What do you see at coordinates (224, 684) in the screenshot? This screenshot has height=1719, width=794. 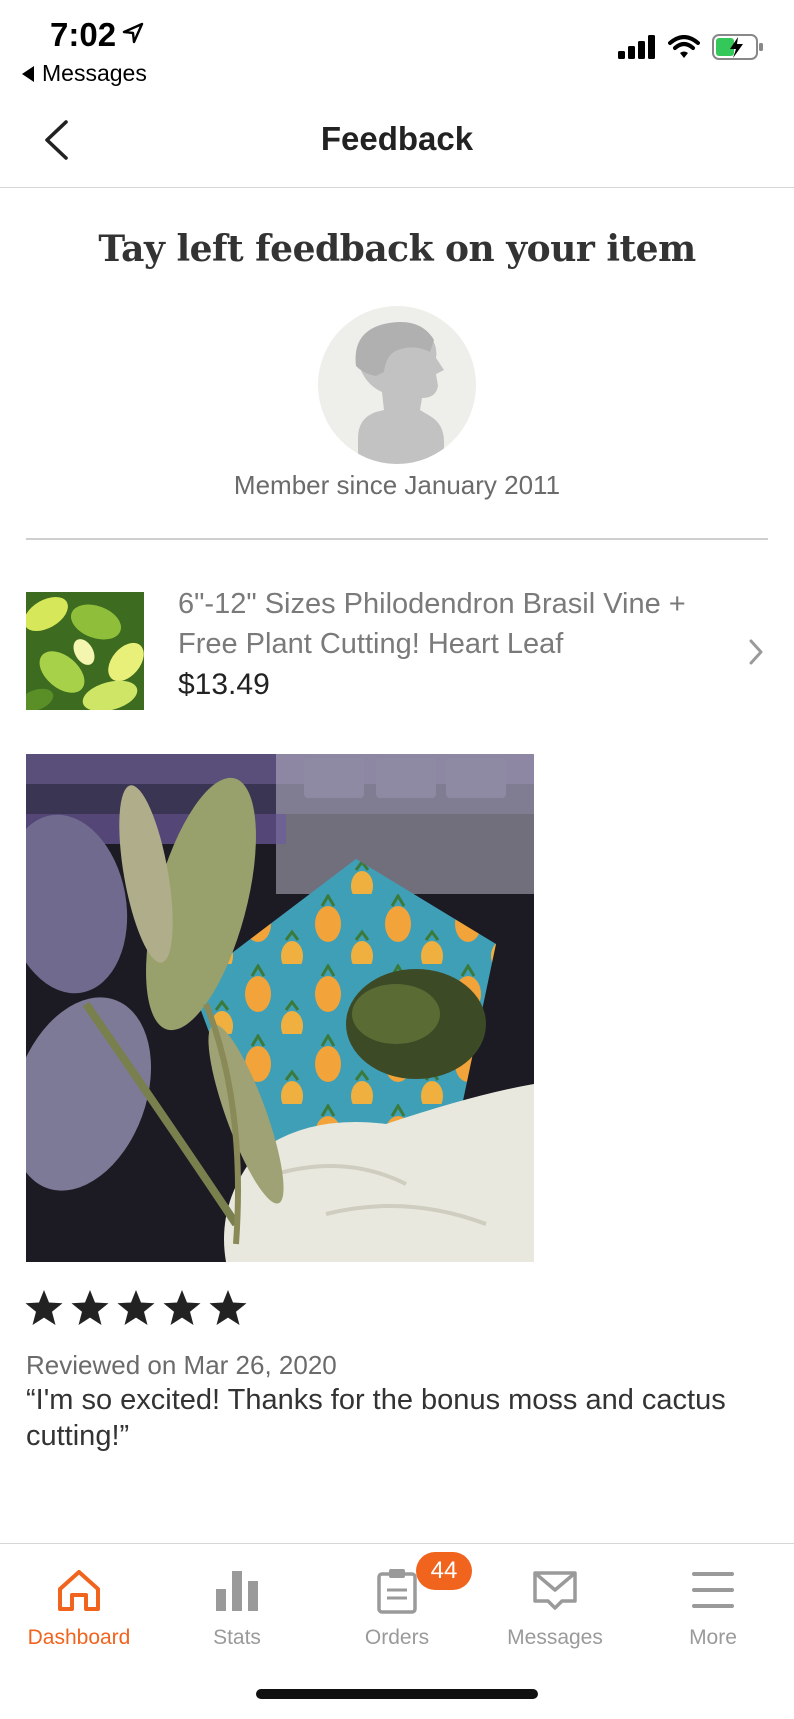 I see `listing-price: $13.49` at bounding box center [224, 684].